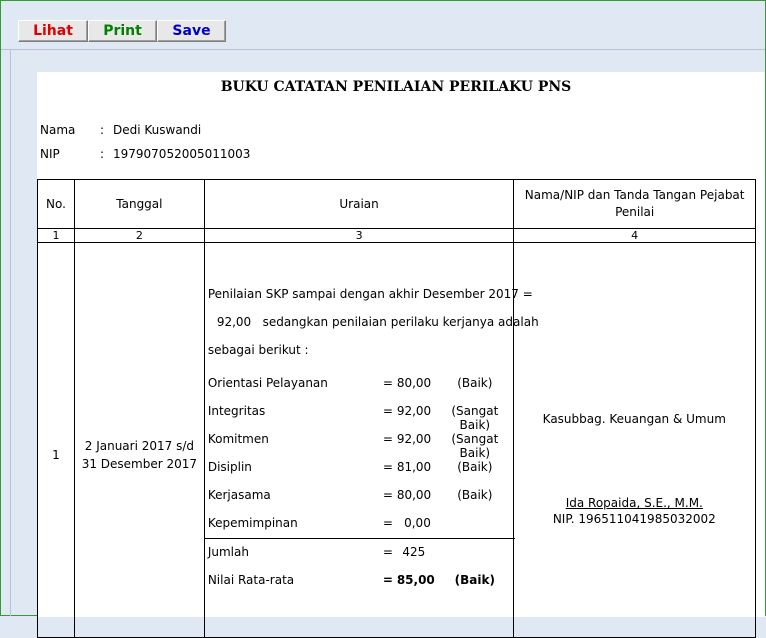 The image size is (766, 638). Describe the element at coordinates (157, 130) in the screenshot. I see `nama-value: Dedi Kuswandi` at that location.